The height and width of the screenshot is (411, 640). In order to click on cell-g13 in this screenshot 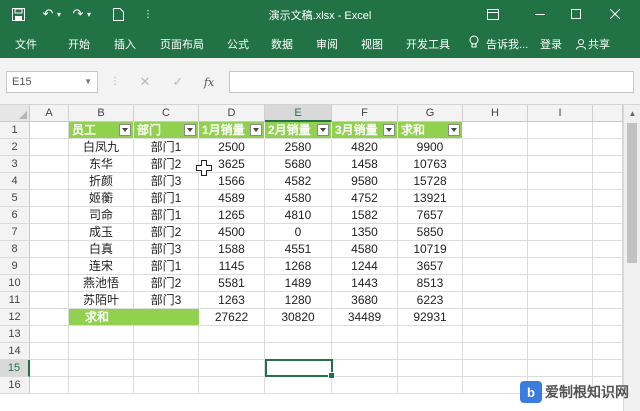, I will do `click(430, 334)`.